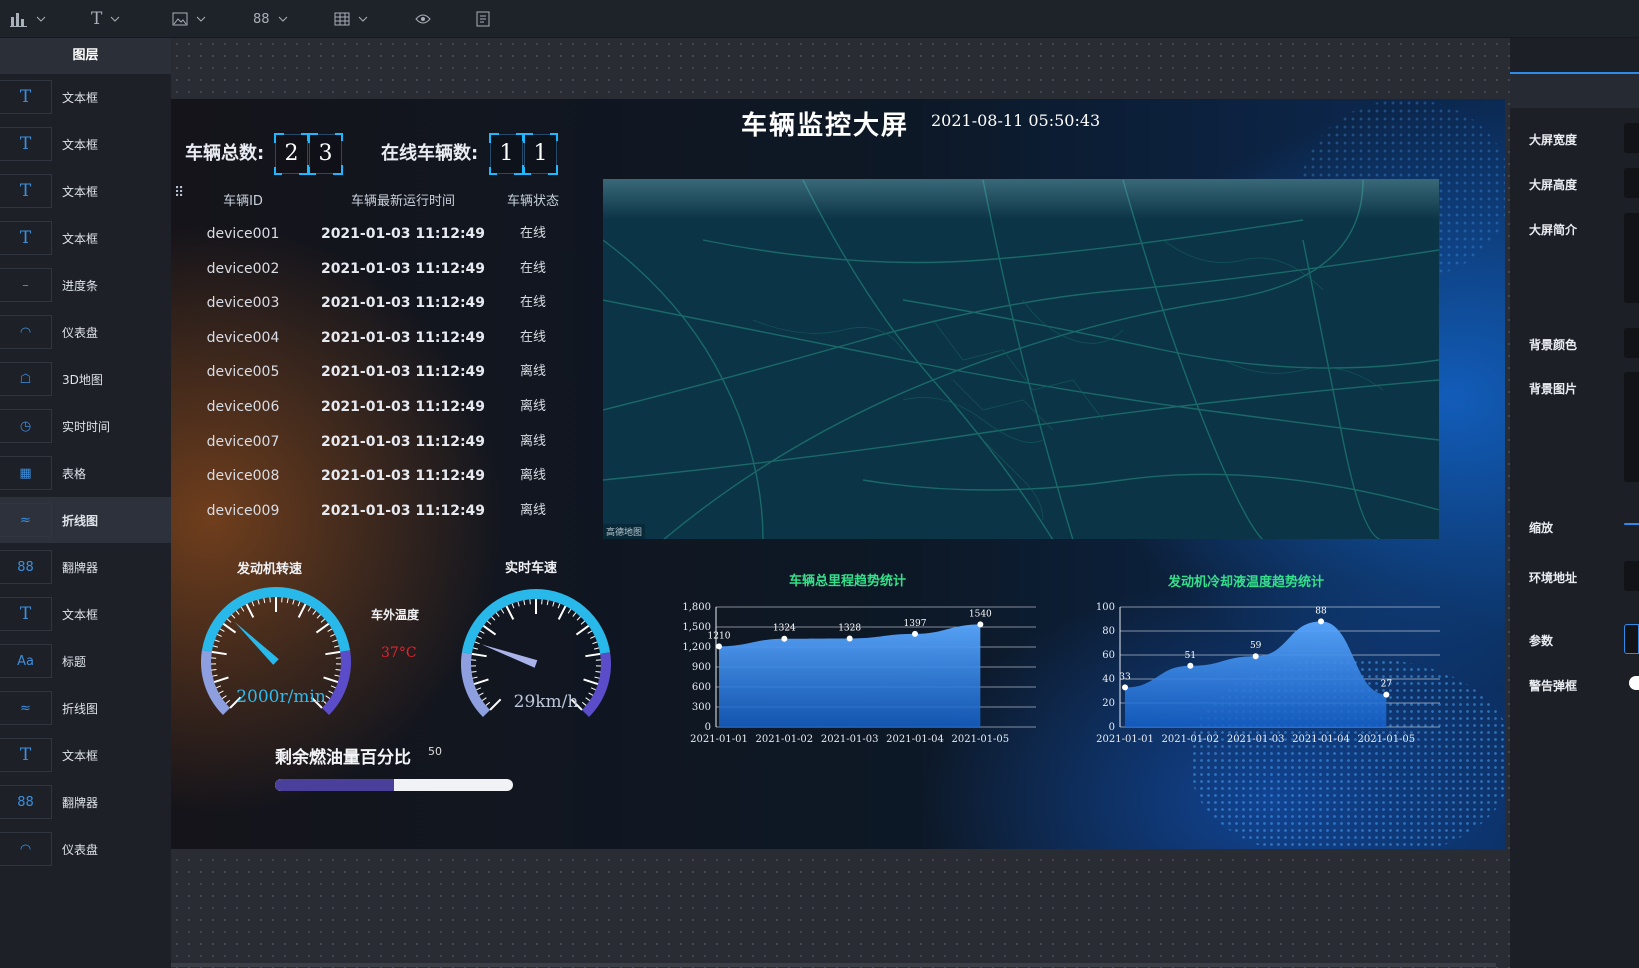 Image resolution: width=1639 pixels, height=968 pixels. I want to click on table-row: device009 2021-01-03 11:12:49 离线, so click(388, 511).